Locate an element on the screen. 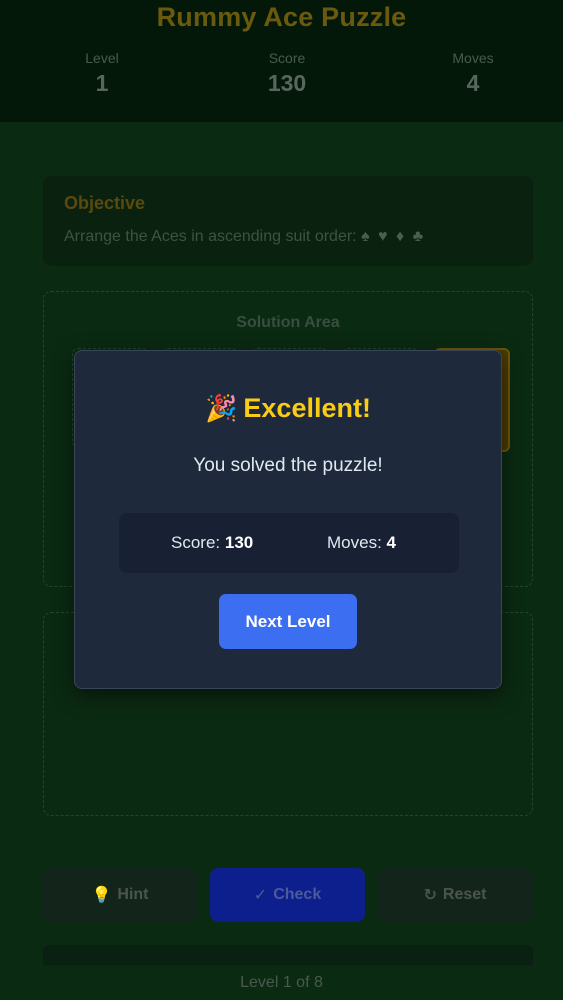  level-progress-text: Level 1 of 8 is located at coordinates (281, 982).